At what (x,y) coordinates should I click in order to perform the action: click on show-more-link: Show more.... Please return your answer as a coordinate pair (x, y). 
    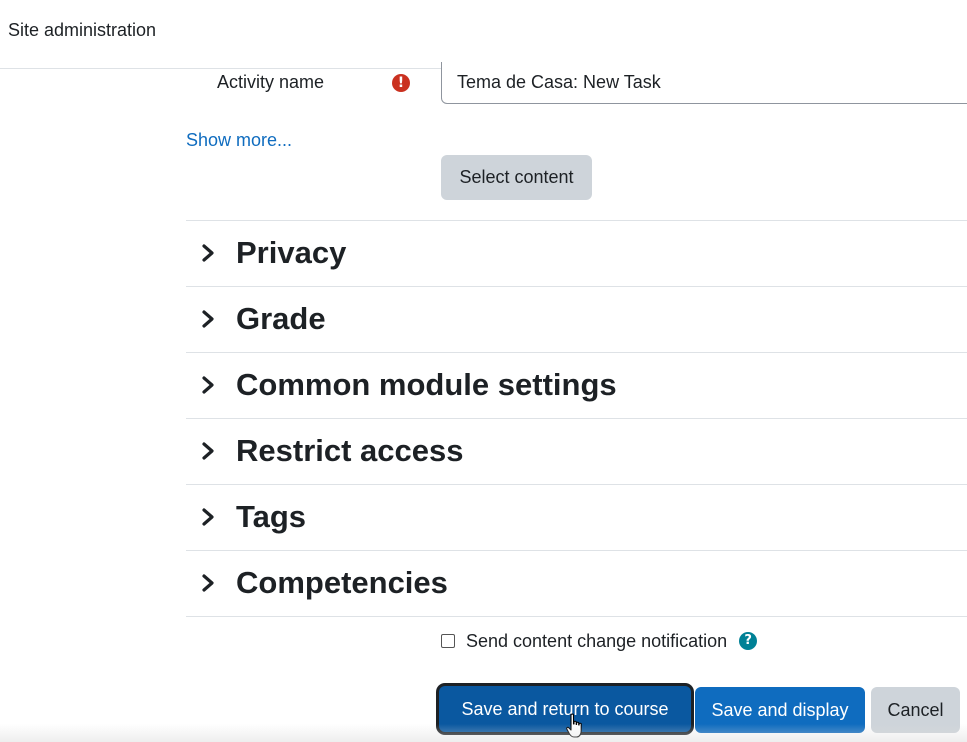
    Looking at the image, I should click on (239, 140).